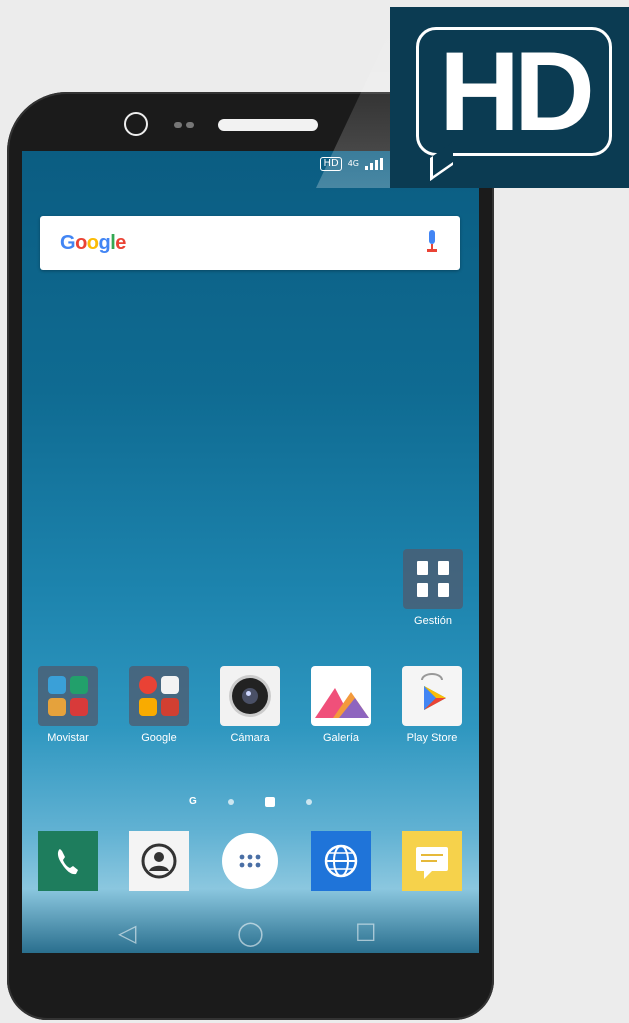  I want to click on hd-badge-text: HD, so click(517, 91).